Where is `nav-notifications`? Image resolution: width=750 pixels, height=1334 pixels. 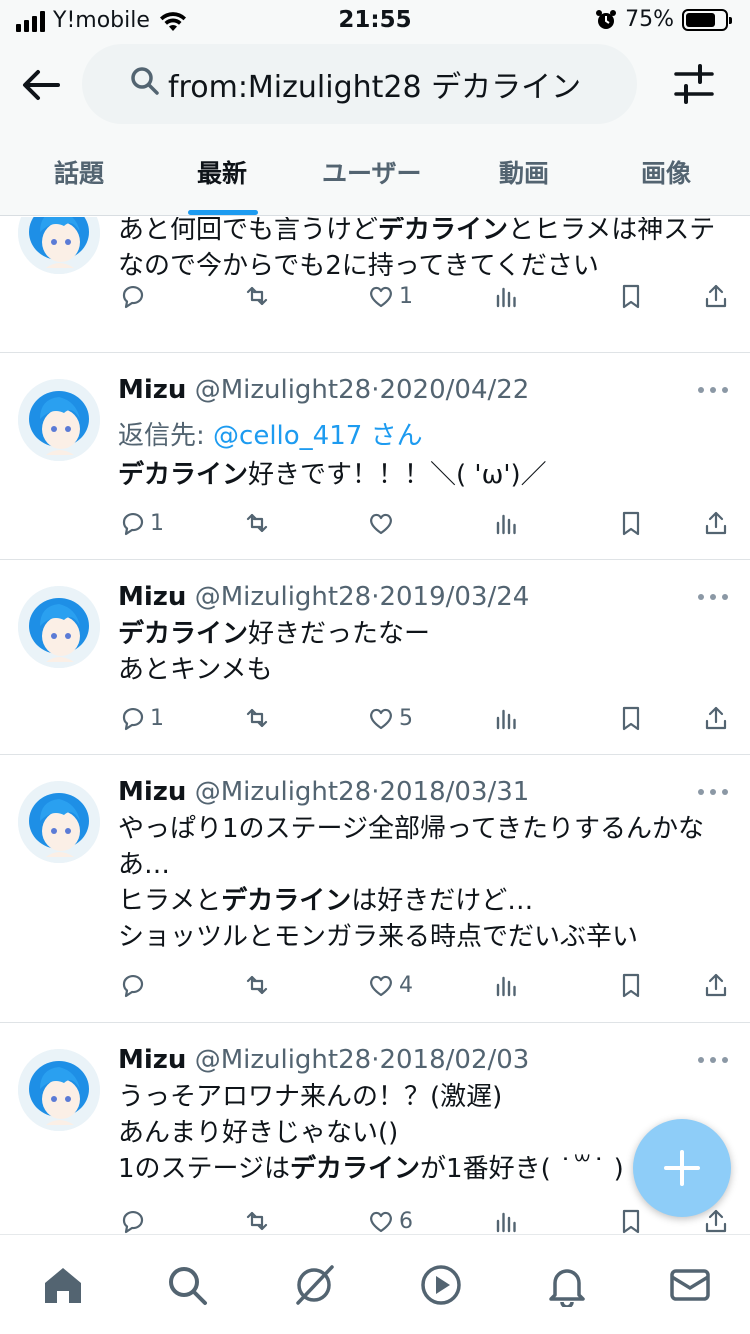
nav-notifications is located at coordinates (567, 1286).